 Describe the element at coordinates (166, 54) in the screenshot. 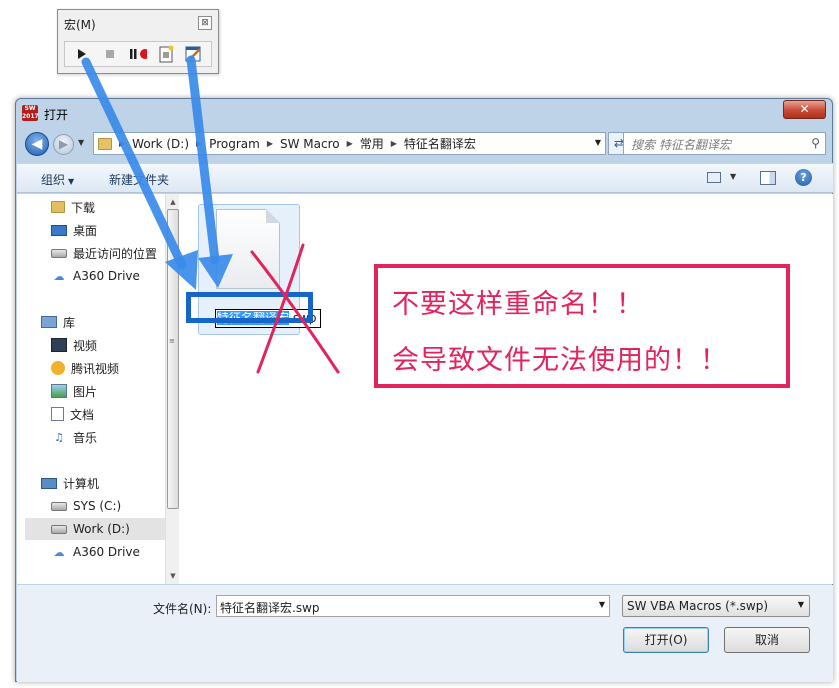

I see `new-macro-icon` at that location.